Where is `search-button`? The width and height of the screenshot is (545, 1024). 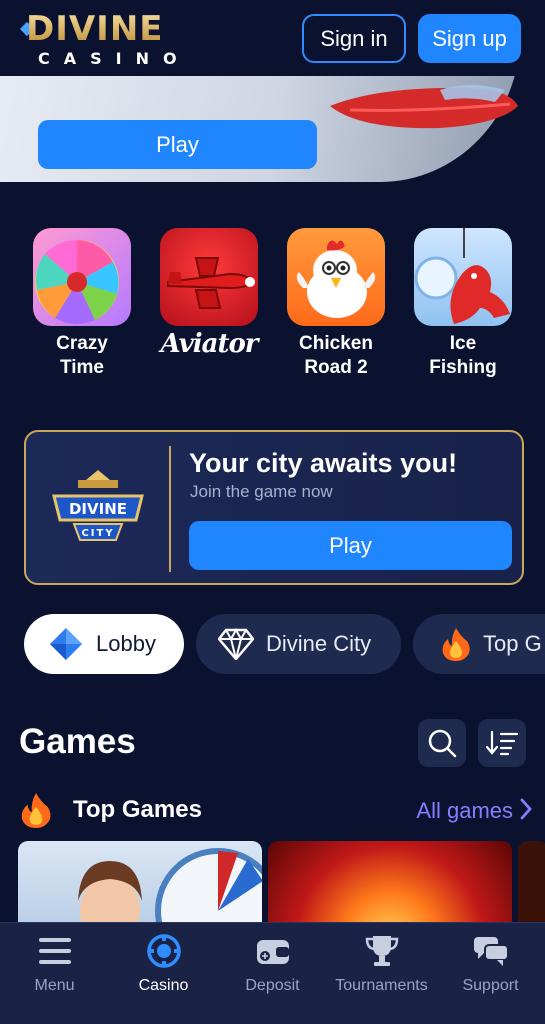
search-button is located at coordinates (442, 743).